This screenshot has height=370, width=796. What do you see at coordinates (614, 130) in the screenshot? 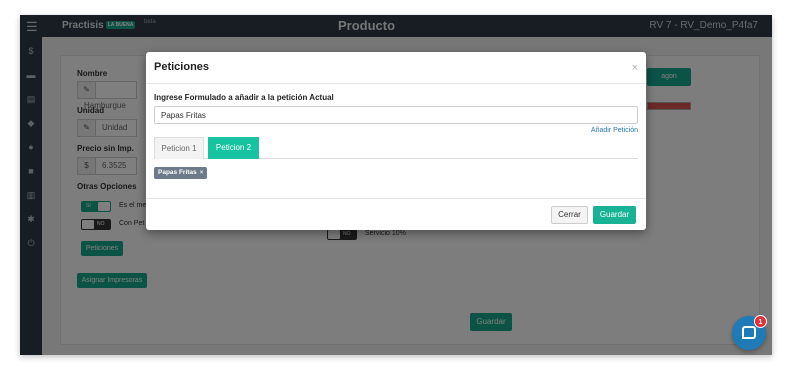
I see `add-peticion-link: Añadir Petición` at bounding box center [614, 130].